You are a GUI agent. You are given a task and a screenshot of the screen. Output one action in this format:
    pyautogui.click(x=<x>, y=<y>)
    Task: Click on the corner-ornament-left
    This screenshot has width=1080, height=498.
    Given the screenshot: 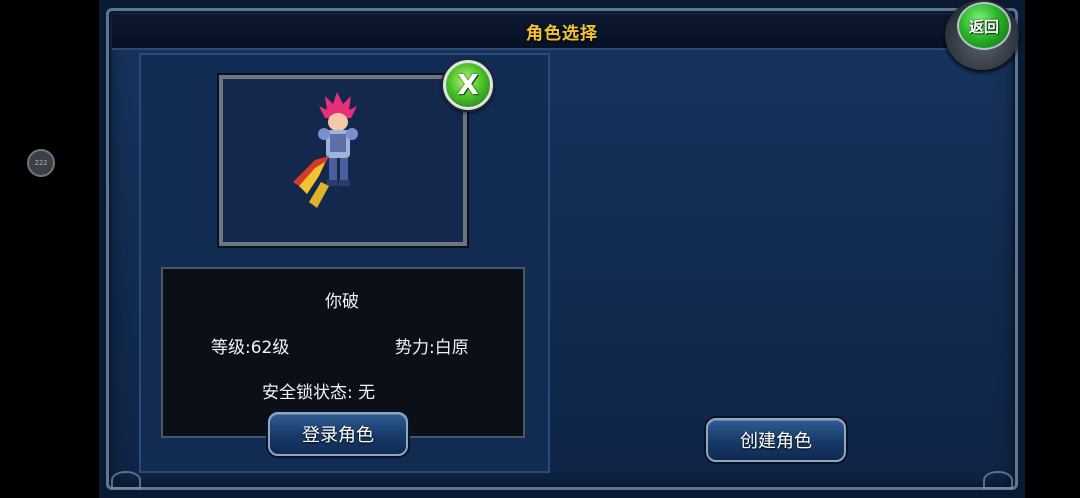 What is the action you would take?
    pyautogui.click(x=126, y=480)
    